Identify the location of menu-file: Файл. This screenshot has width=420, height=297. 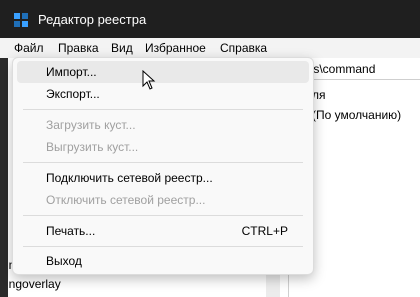
(29, 48).